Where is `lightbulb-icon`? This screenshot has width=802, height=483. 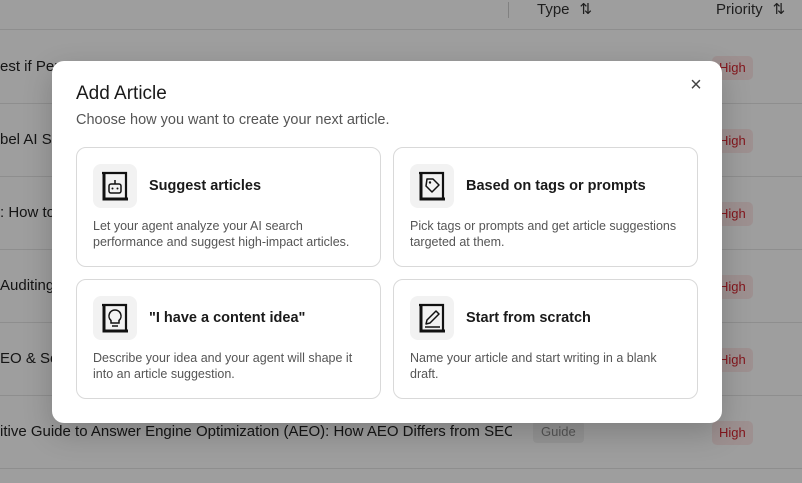
lightbulb-icon is located at coordinates (115, 318).